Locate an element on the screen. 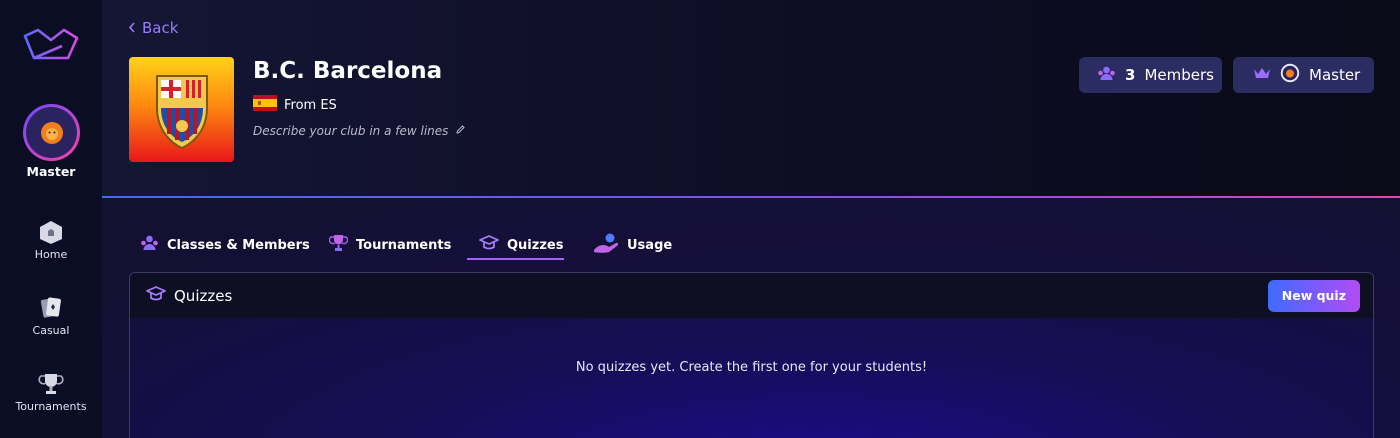 Image resolution: width=1400 pixels, height=438 pixels. sidebar-item-label: Home is located at coordinates (51, 254).